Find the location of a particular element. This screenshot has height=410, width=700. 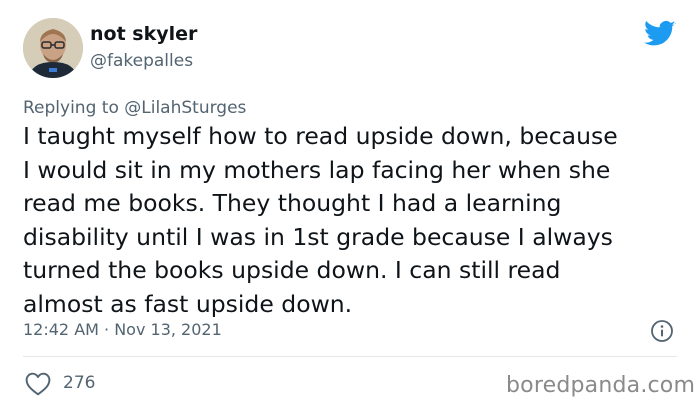

avatar-image is located at coordinates (53, 48).